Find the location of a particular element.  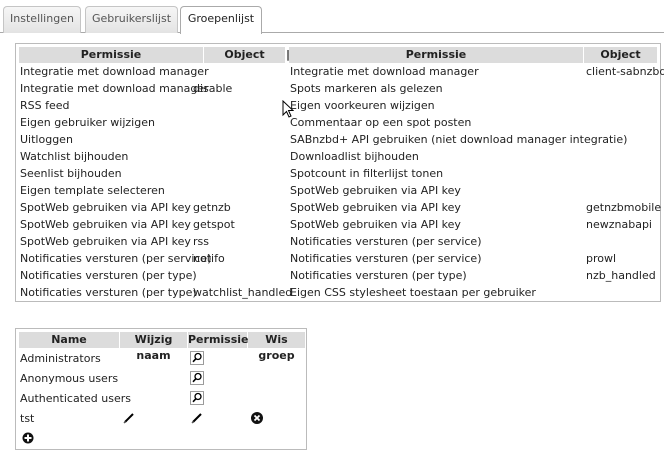

tab-groepenlijst: Groepenlijst is located at coordinates (221, 20).